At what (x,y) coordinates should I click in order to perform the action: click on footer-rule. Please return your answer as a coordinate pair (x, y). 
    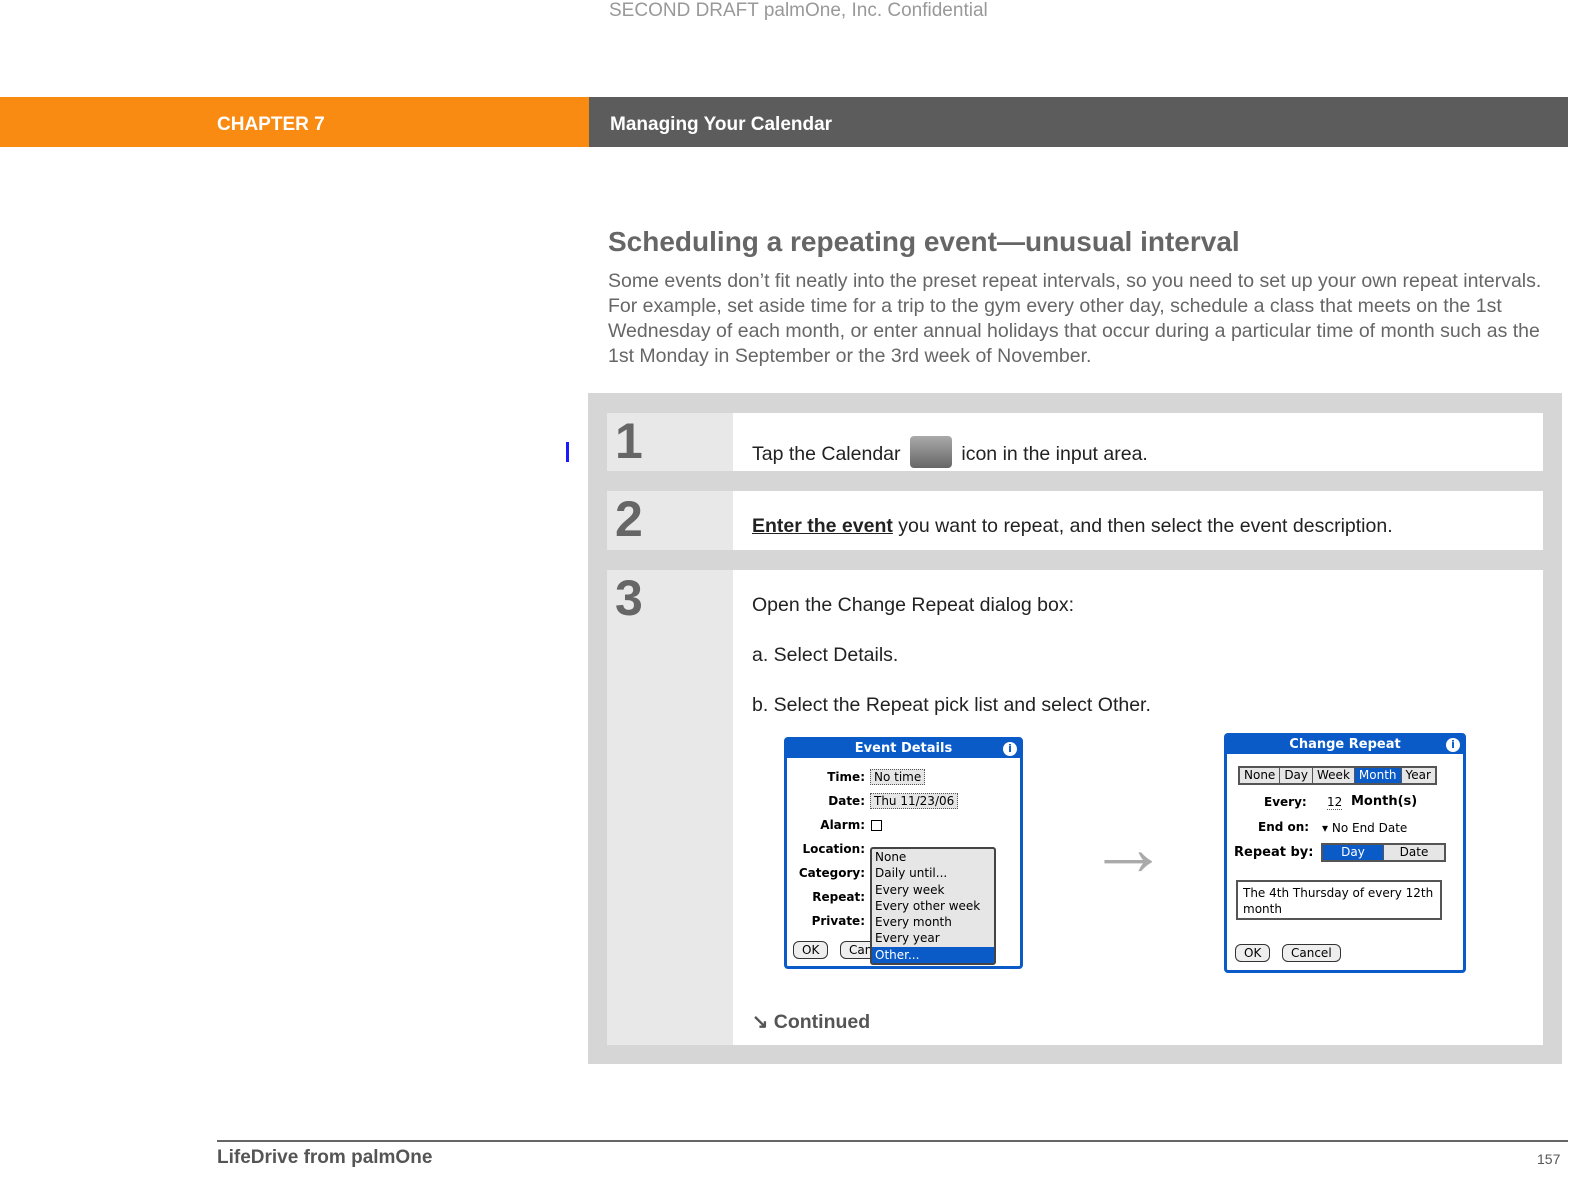
    Looking at the image, I should click on (892, 1141).